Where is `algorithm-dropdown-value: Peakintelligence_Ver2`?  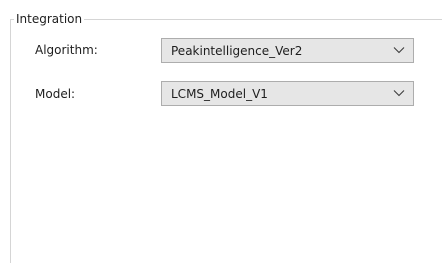 algorithm-dropdown-value: Peakintelligence_Ver2 is located at coordinates (237, 51).